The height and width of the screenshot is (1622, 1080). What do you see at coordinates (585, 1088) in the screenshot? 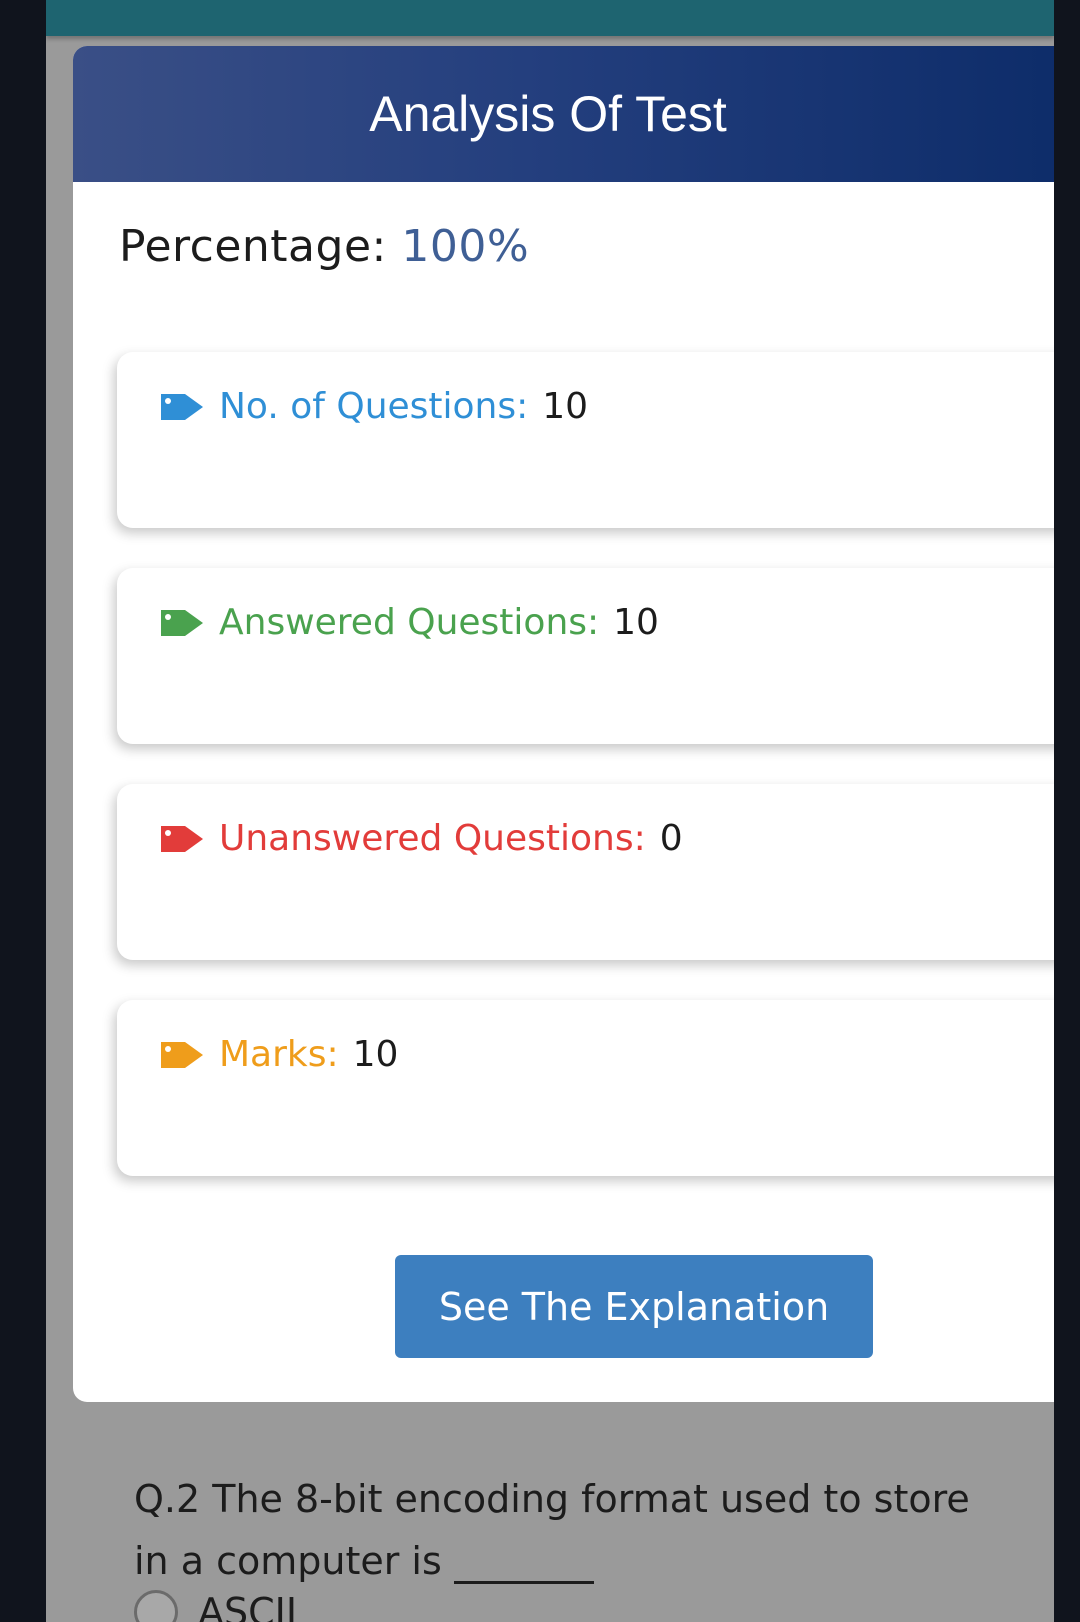
I see `stat-marks: Marks: 10` at bounding box center [585, 1088].